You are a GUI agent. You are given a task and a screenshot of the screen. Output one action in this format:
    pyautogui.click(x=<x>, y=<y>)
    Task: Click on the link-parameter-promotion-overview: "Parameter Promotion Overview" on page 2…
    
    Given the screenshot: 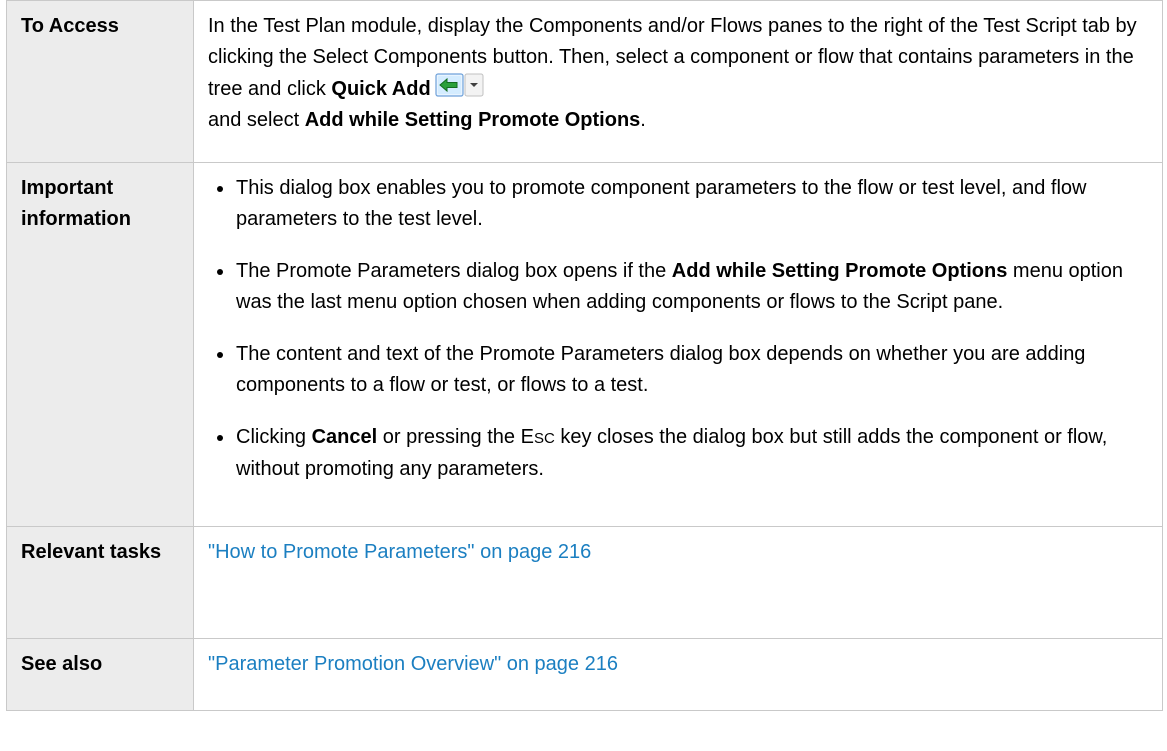 What is the action you would take?
    pyautogui.click(x=413, y=664)
    